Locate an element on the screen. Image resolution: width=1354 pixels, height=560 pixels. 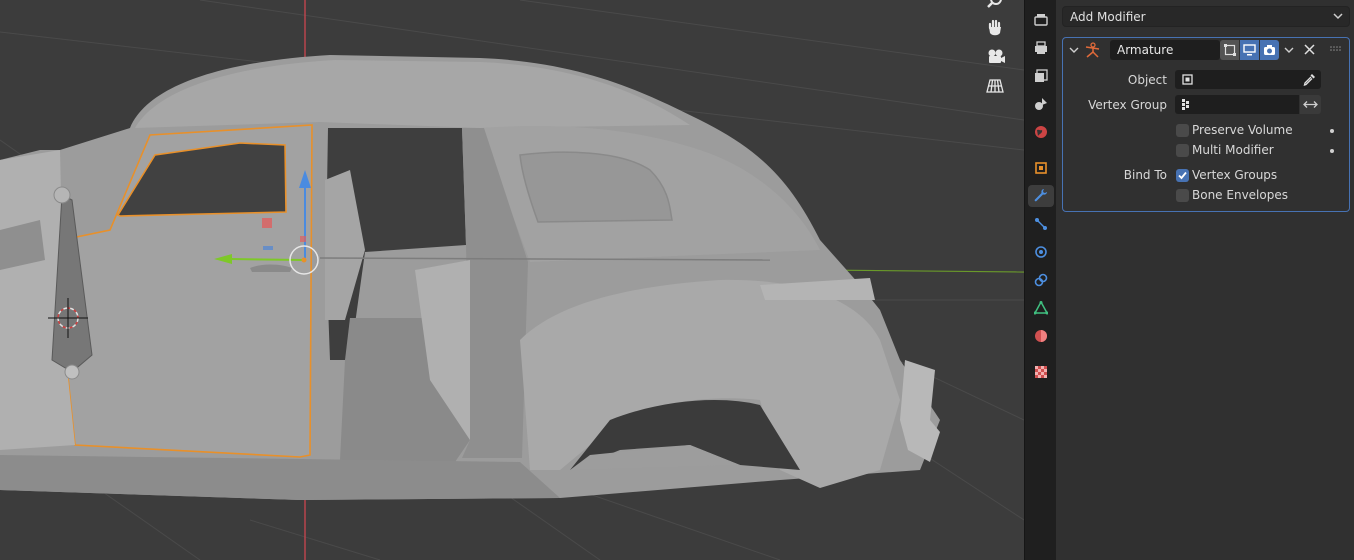
invert-vertex-group-toggle is located at coordinates (1310, 104).